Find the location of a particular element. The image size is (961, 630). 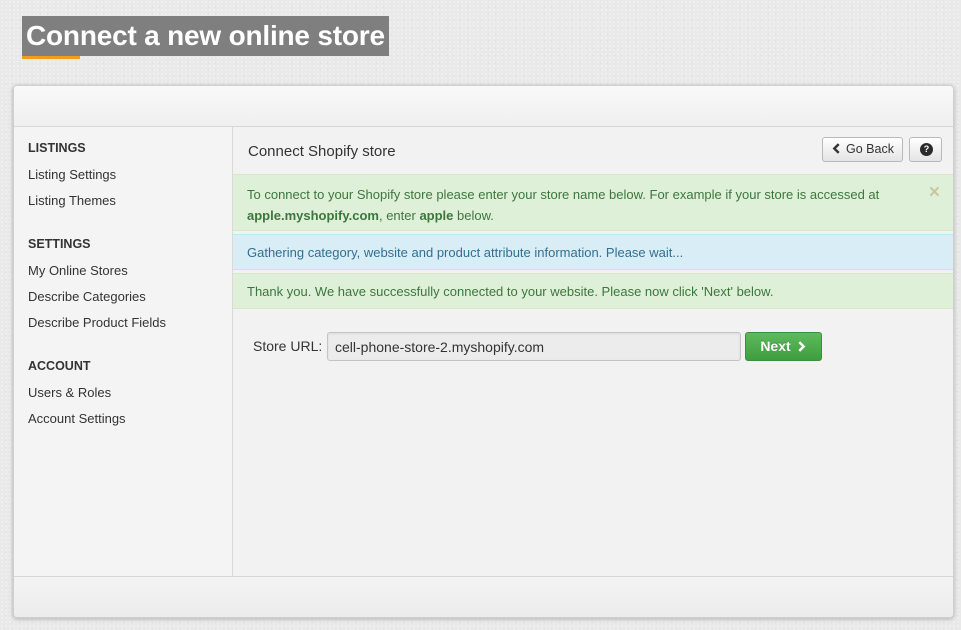

sidebar-item-listing-themes: Listing Themes is located at coordinates (72, 200).